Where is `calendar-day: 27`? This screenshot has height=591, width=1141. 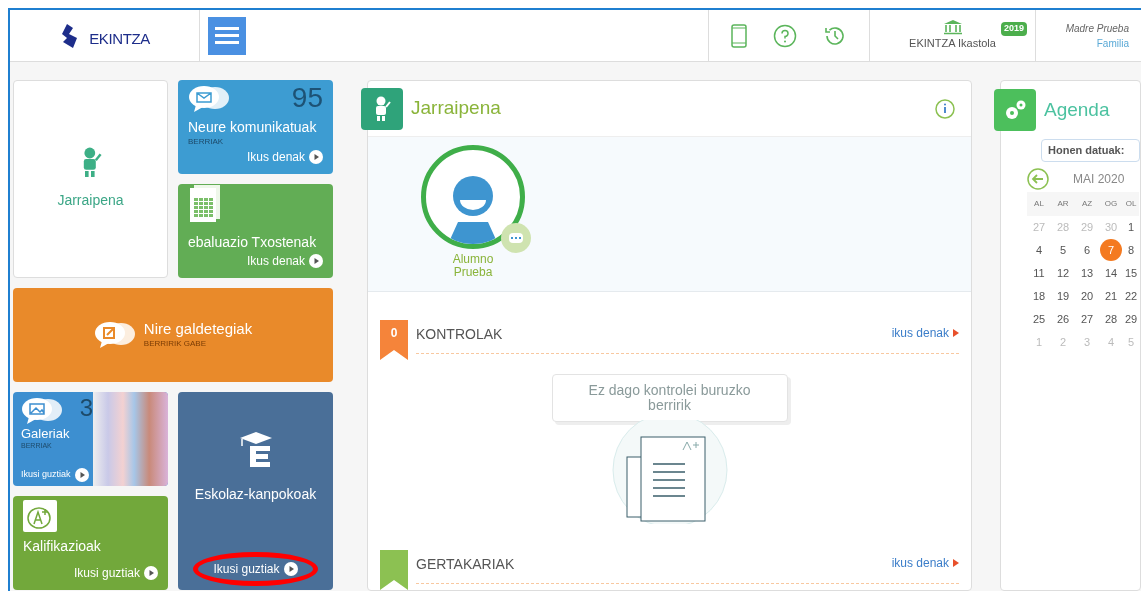 calendar-day: 27 is located at coordinates (1087, 319).